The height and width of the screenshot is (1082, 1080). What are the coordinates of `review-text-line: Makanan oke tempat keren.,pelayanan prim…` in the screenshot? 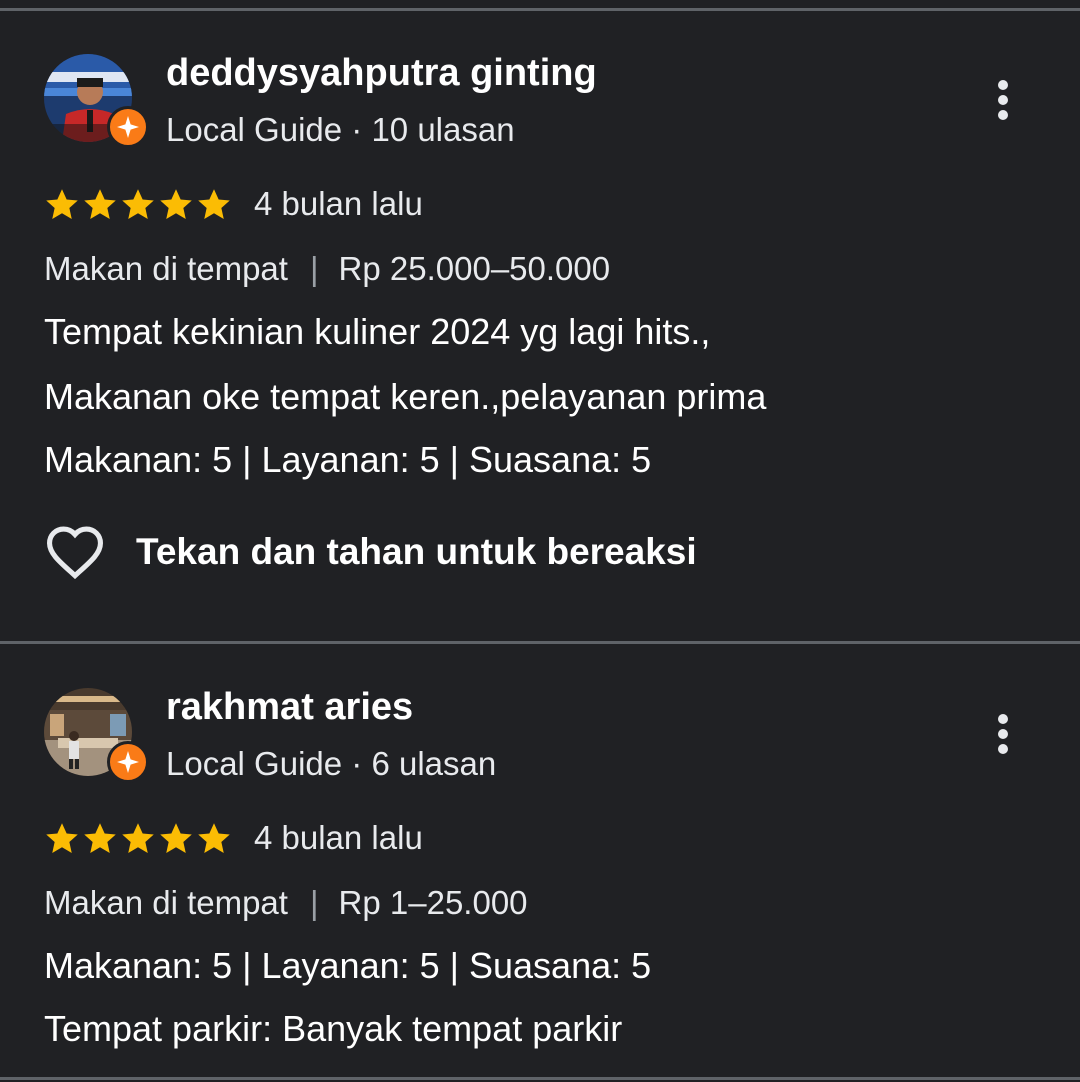 It's located at (405, 396).